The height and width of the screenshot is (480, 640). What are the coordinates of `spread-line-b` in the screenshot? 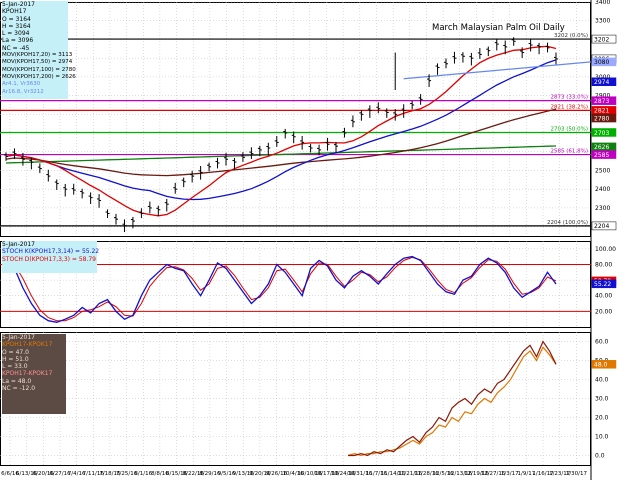 It's located at (452, 401).